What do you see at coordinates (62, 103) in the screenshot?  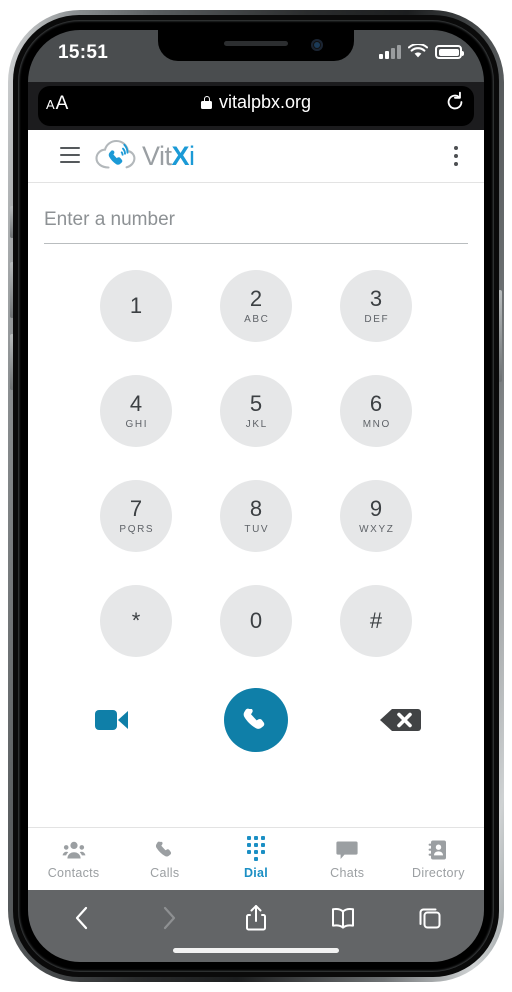 I see `text-size-large-a: A` at bounding box center [62, 103].